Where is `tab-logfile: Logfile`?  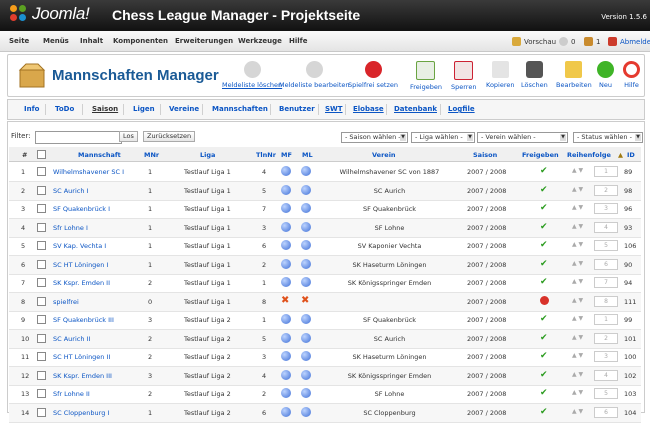 tab-logfile: Logfile is located at coordinates (461, 109).